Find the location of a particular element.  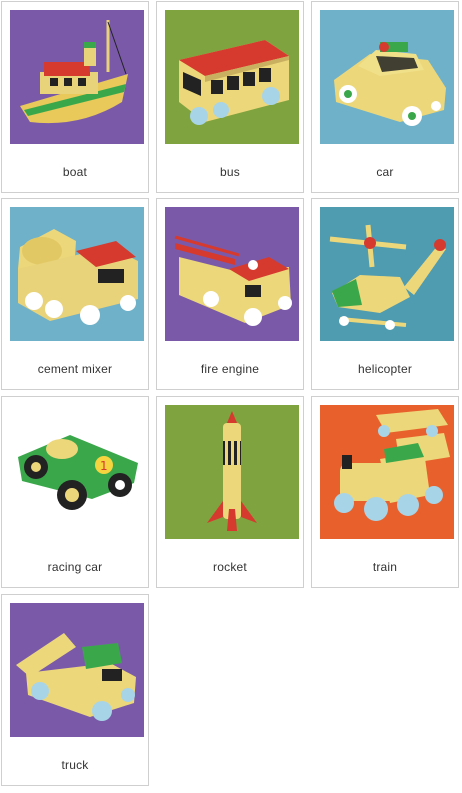

truck-illustration is located at coordinates (77, 670).